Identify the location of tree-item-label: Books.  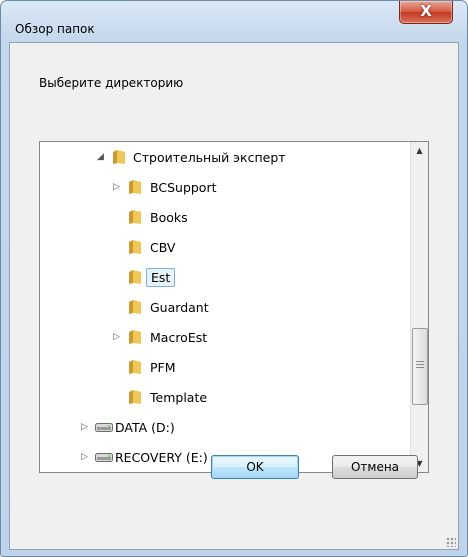
(169, 217).